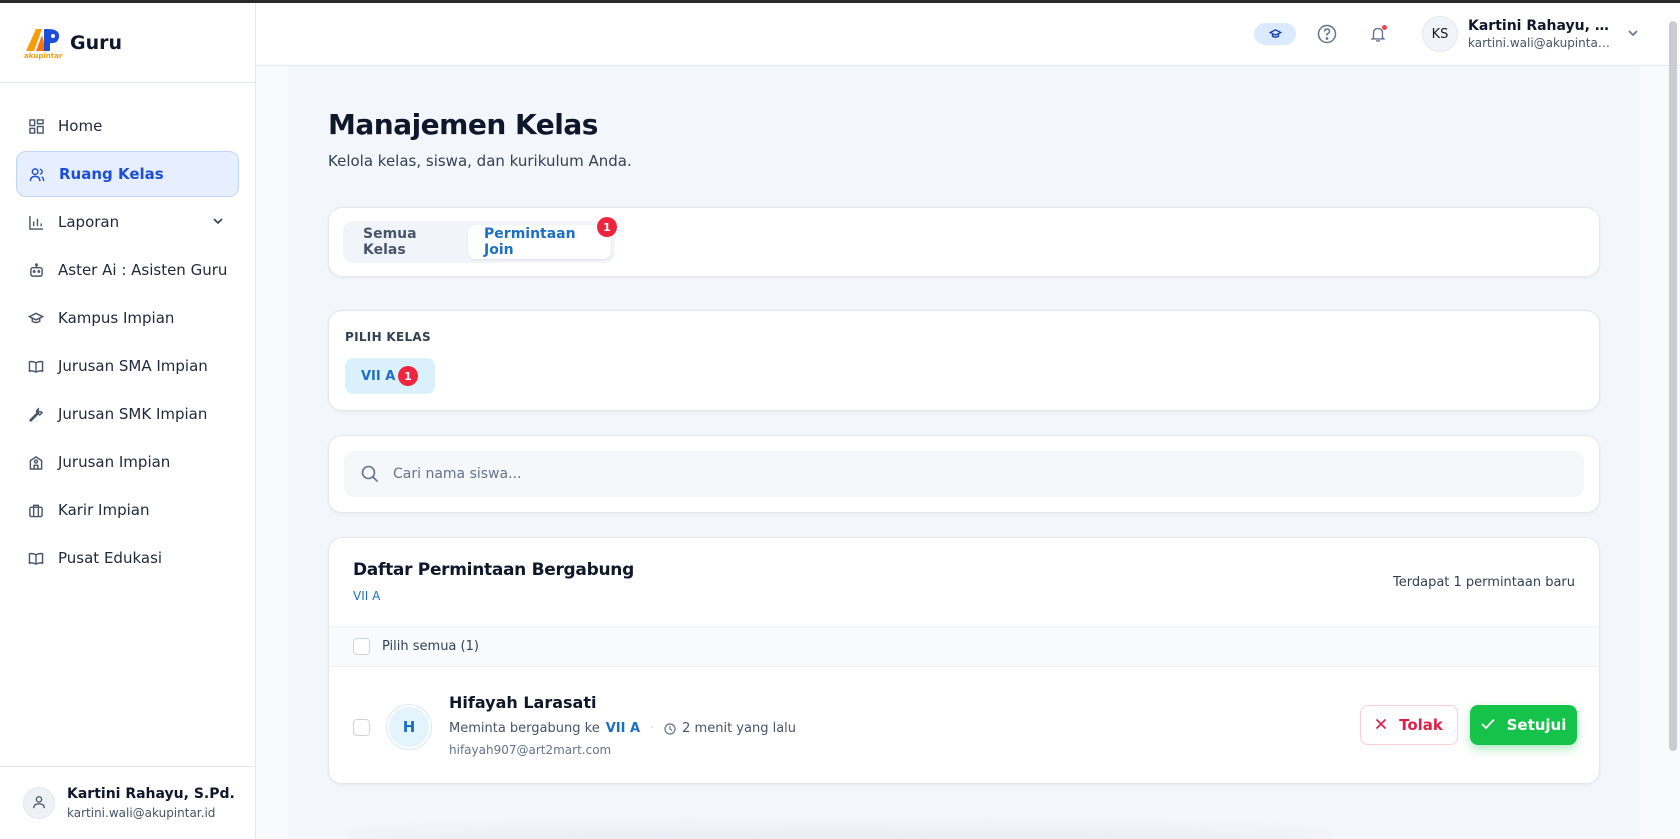 This screenshot has height=839, width=1680. What do you see at coordinates (36, 270) in the screenshot?
I see `robot-icon` at bounding box center [36, 270].